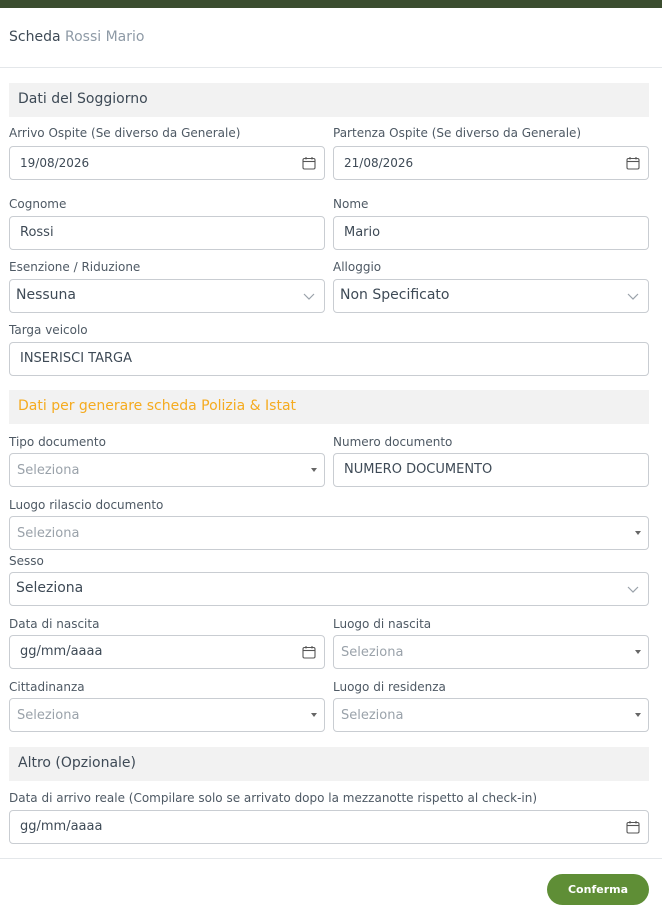 The width and height of the screenshot is (662, 915). What do you see at coordinates (54, 624) in the screenshot?
I see `birth-date-label: Data di nascita` at bounding box center [54, 624].